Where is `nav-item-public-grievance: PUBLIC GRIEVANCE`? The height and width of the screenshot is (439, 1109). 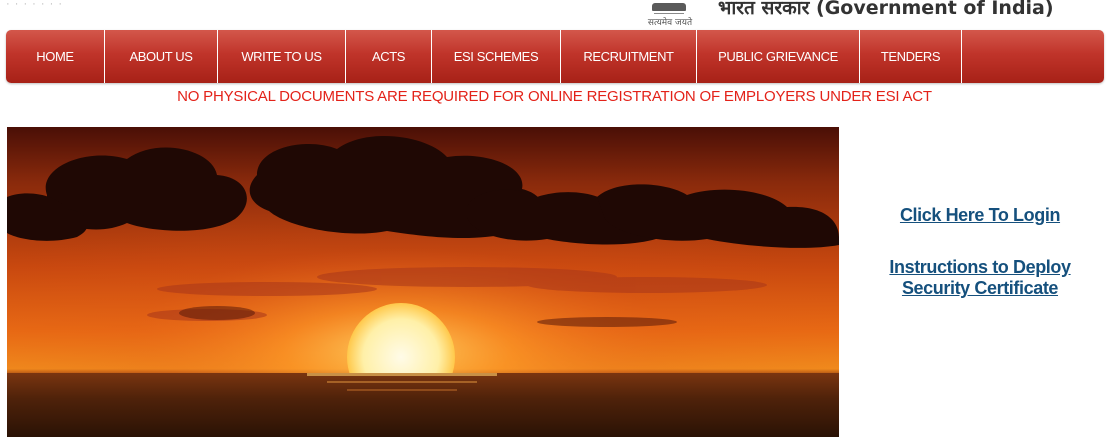 nav-item-public-grievance: PUBLIC GRIEVANCE is located at coordinates (778, 56).